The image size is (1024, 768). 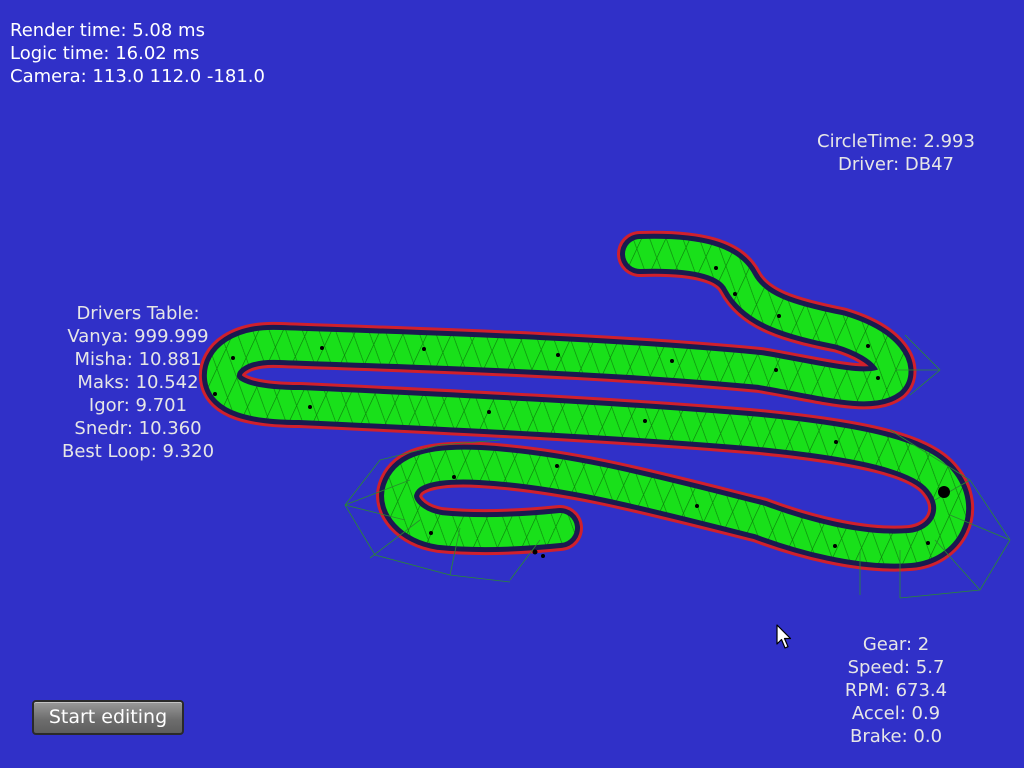 I want to click on driver-row: Maks: 10.542, so click(x=138, y=382).